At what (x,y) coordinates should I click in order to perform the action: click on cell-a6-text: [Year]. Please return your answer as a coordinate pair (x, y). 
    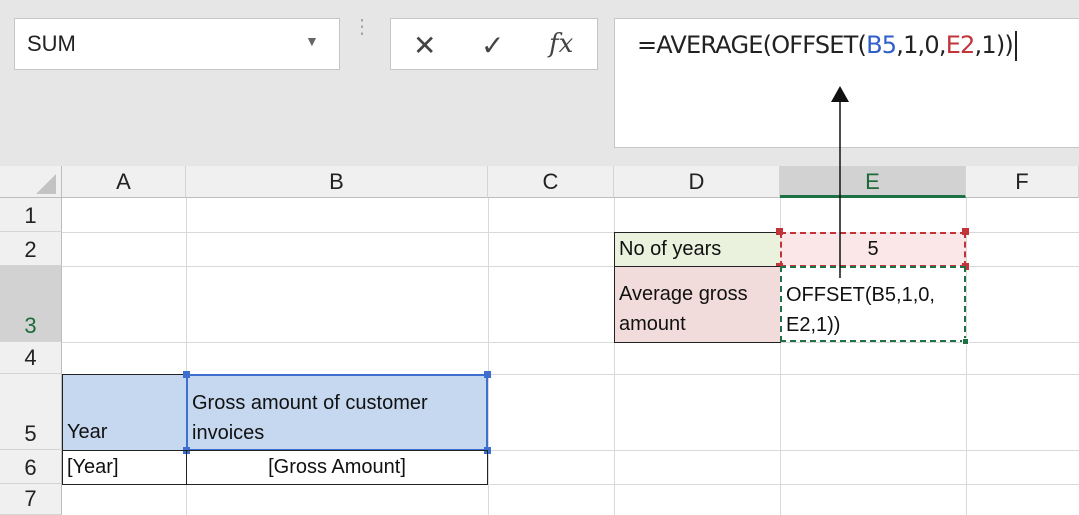
    Looking at the image, I should click on (93, 467).